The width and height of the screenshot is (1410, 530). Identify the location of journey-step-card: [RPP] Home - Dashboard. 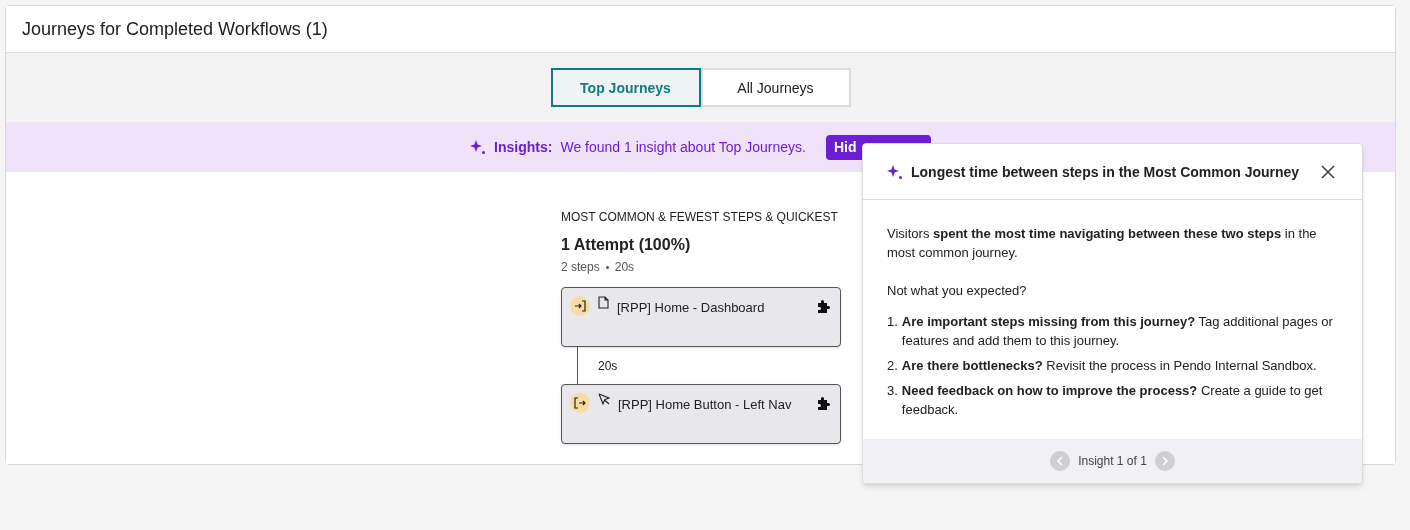
(701, 317).